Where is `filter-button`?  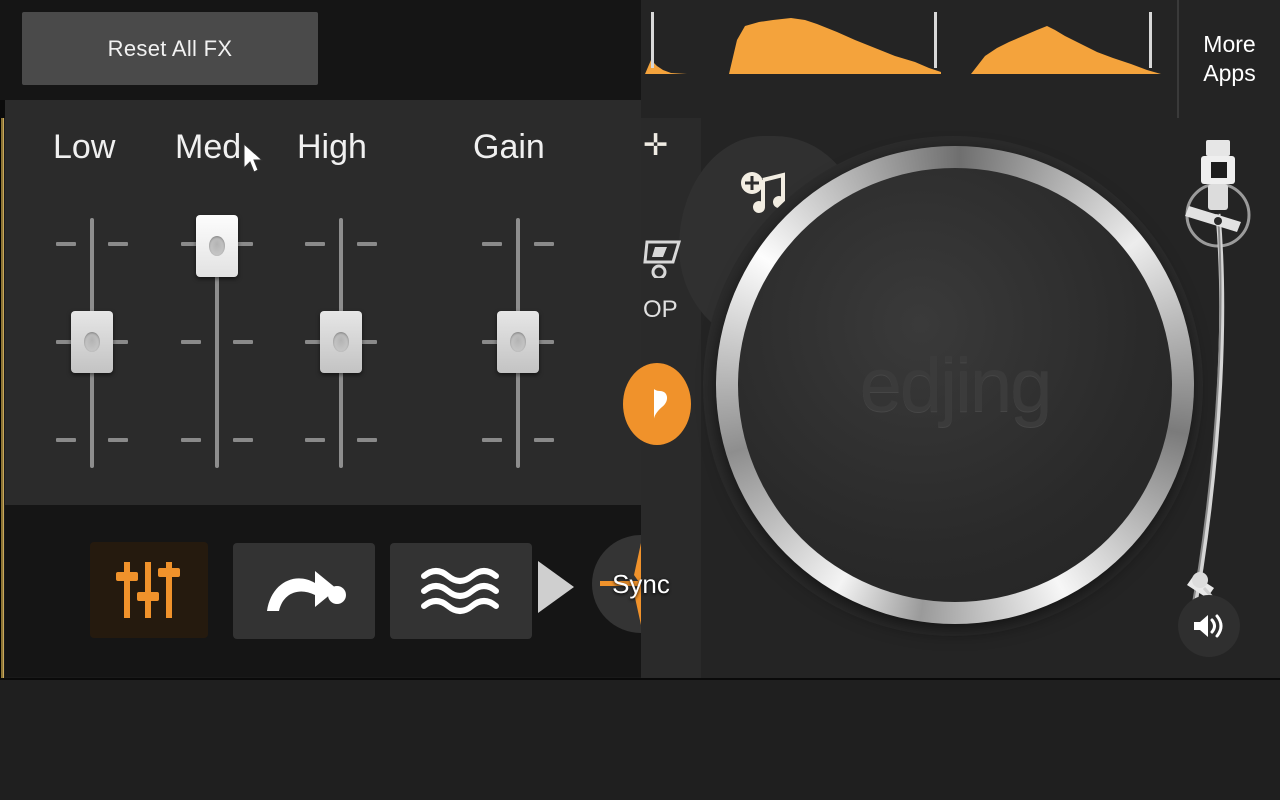 filter-button is located at coordinates (461, 591).